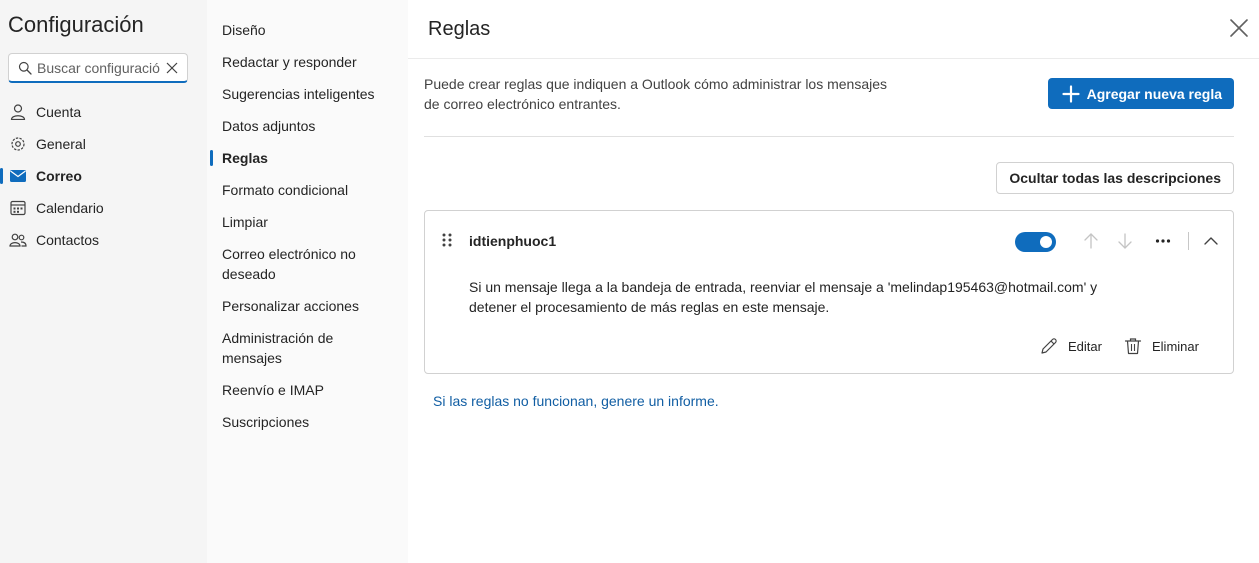 The width and height of the screenshot is (1259, 563). Describe the element at coordinates (1175, 346) in the screenshot. I see `delete-rule-label: Eliminar` at that location.